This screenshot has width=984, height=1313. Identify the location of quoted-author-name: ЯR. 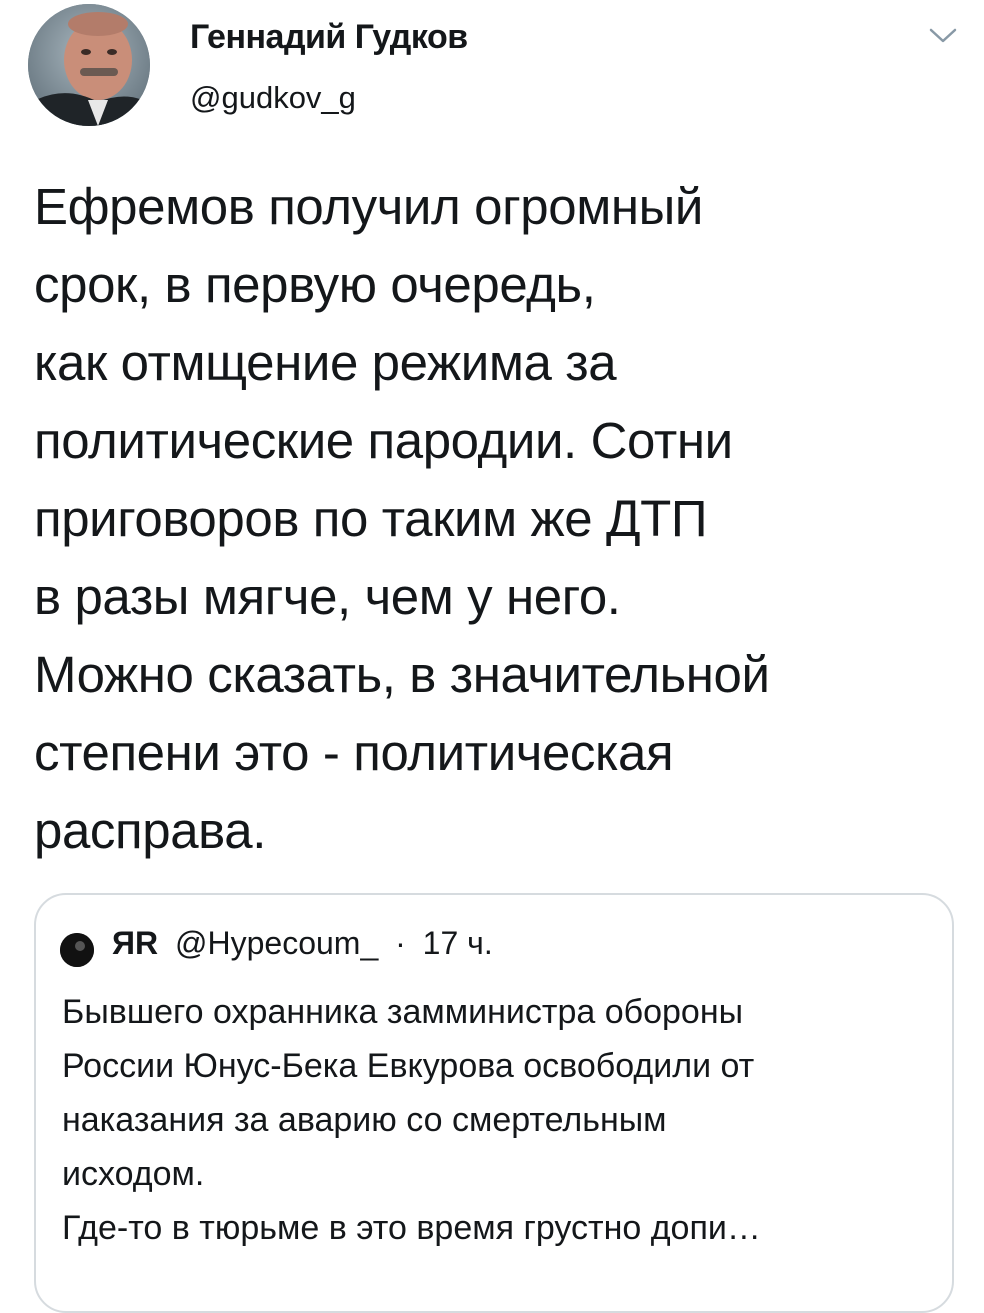
(135, 943).